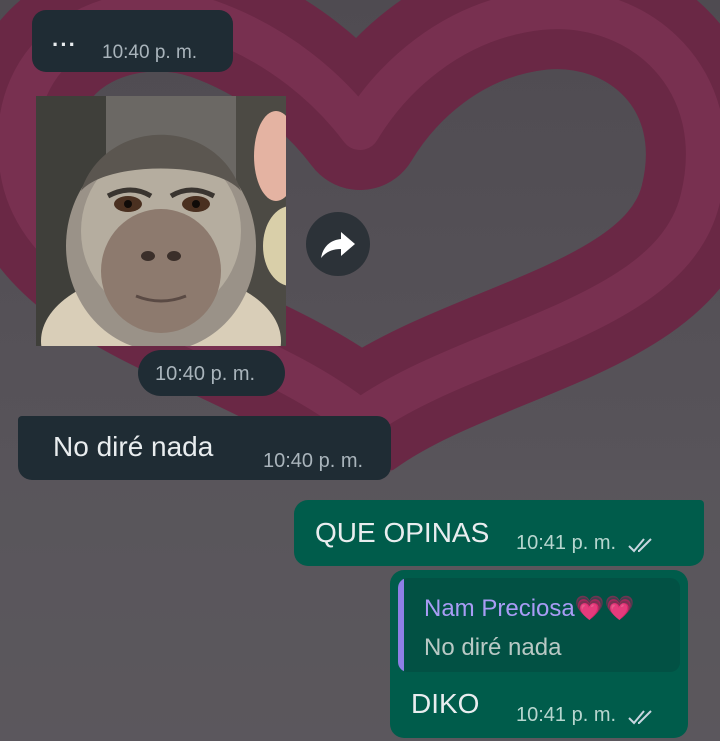  I want to click on message-text: ···, so click(64, 44).